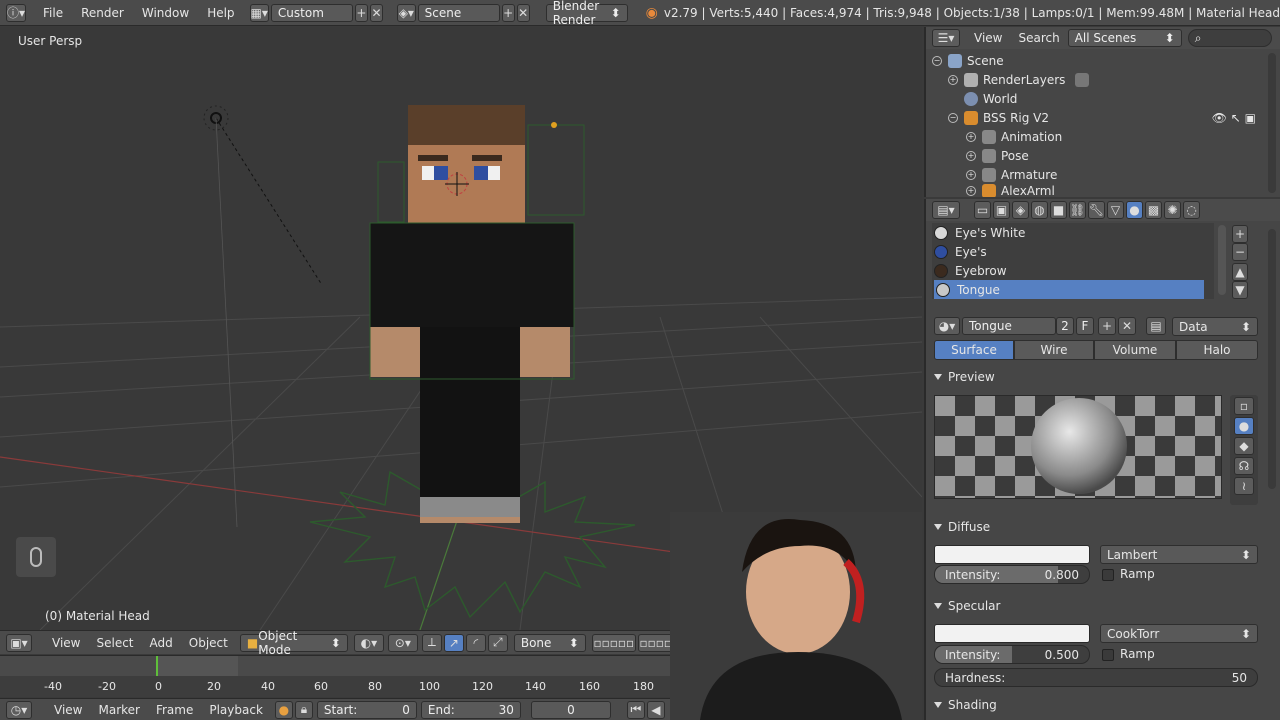 The width and height of the screenshot is (1280, 720). Describe the element at coordinates (613, 642) in the screenshot. I see `layers-1-icon: ▫▫▫▫▫` at that location.